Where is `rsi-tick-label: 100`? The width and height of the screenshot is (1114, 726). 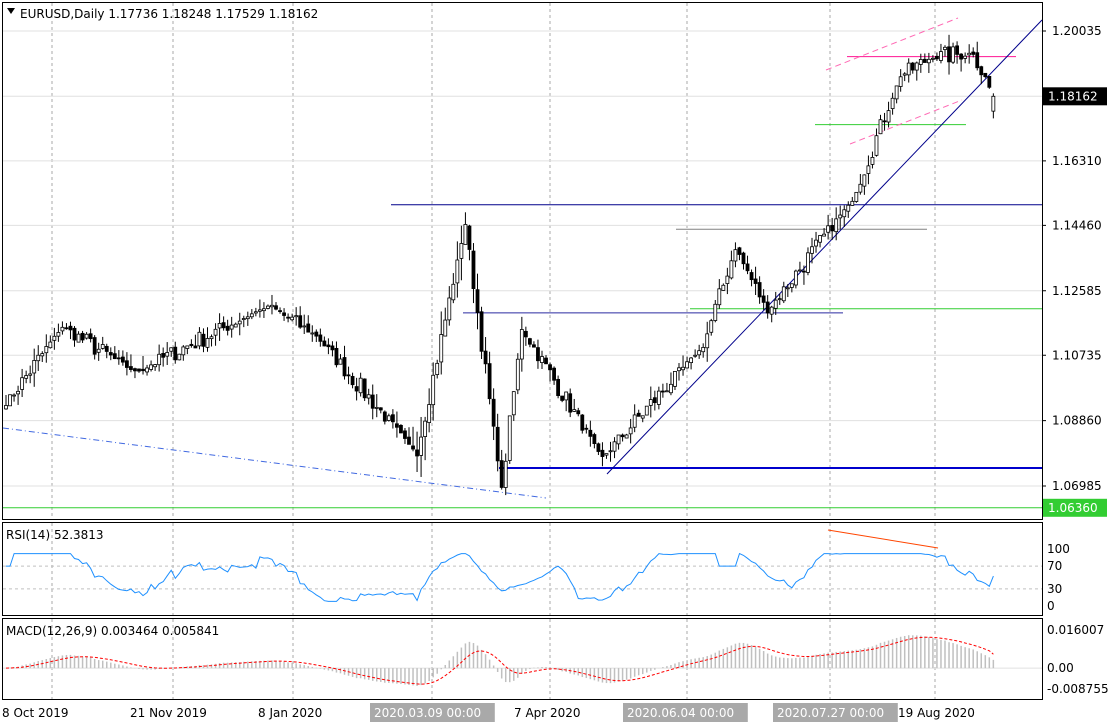 rsi-tick-label: 100 is located at coordinates (1058, 549).